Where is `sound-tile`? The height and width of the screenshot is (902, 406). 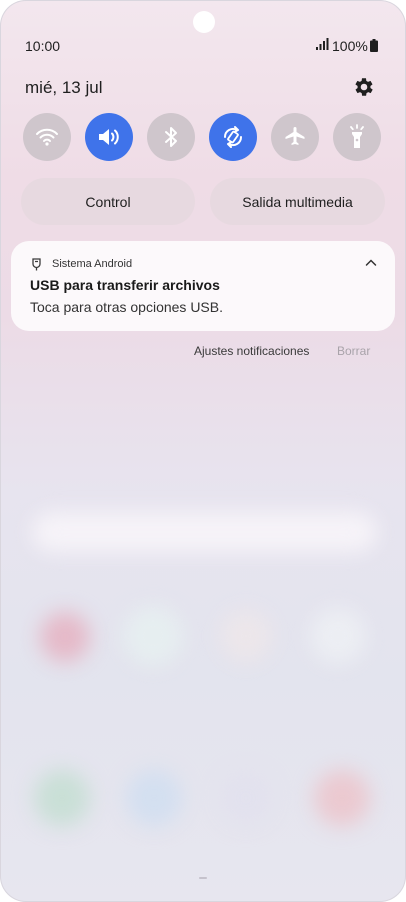
sound-tile is located at coordinates (109, 137).